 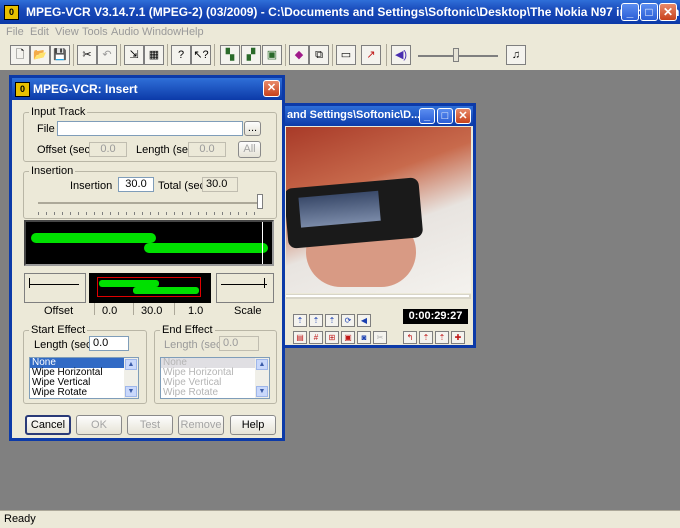 What do you see at coordinates (39, 32) in the screenshot?
I see `menu-edit: Edit` at bounding box center [39, 32].